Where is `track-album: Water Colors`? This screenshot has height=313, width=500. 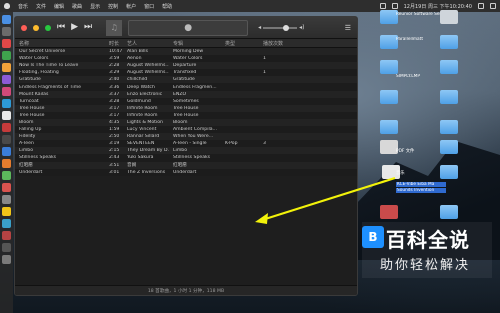 track-album: Water Colors is located at coordinates (188, 59).